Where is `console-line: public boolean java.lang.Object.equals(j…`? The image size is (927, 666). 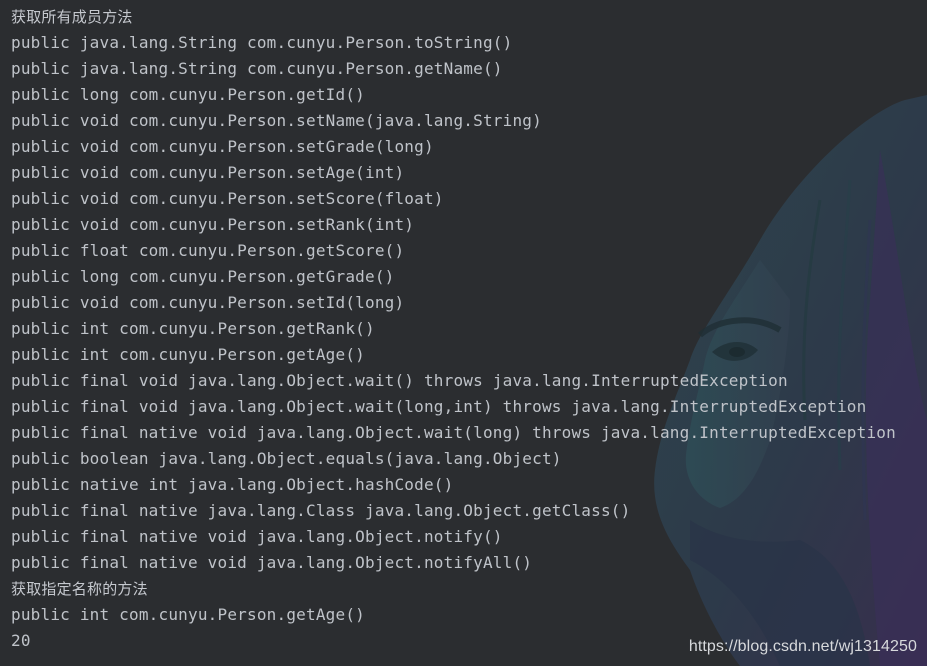
console-line: public boolean java.lang.Object.equals(j… is located at coordinates (286, 458).